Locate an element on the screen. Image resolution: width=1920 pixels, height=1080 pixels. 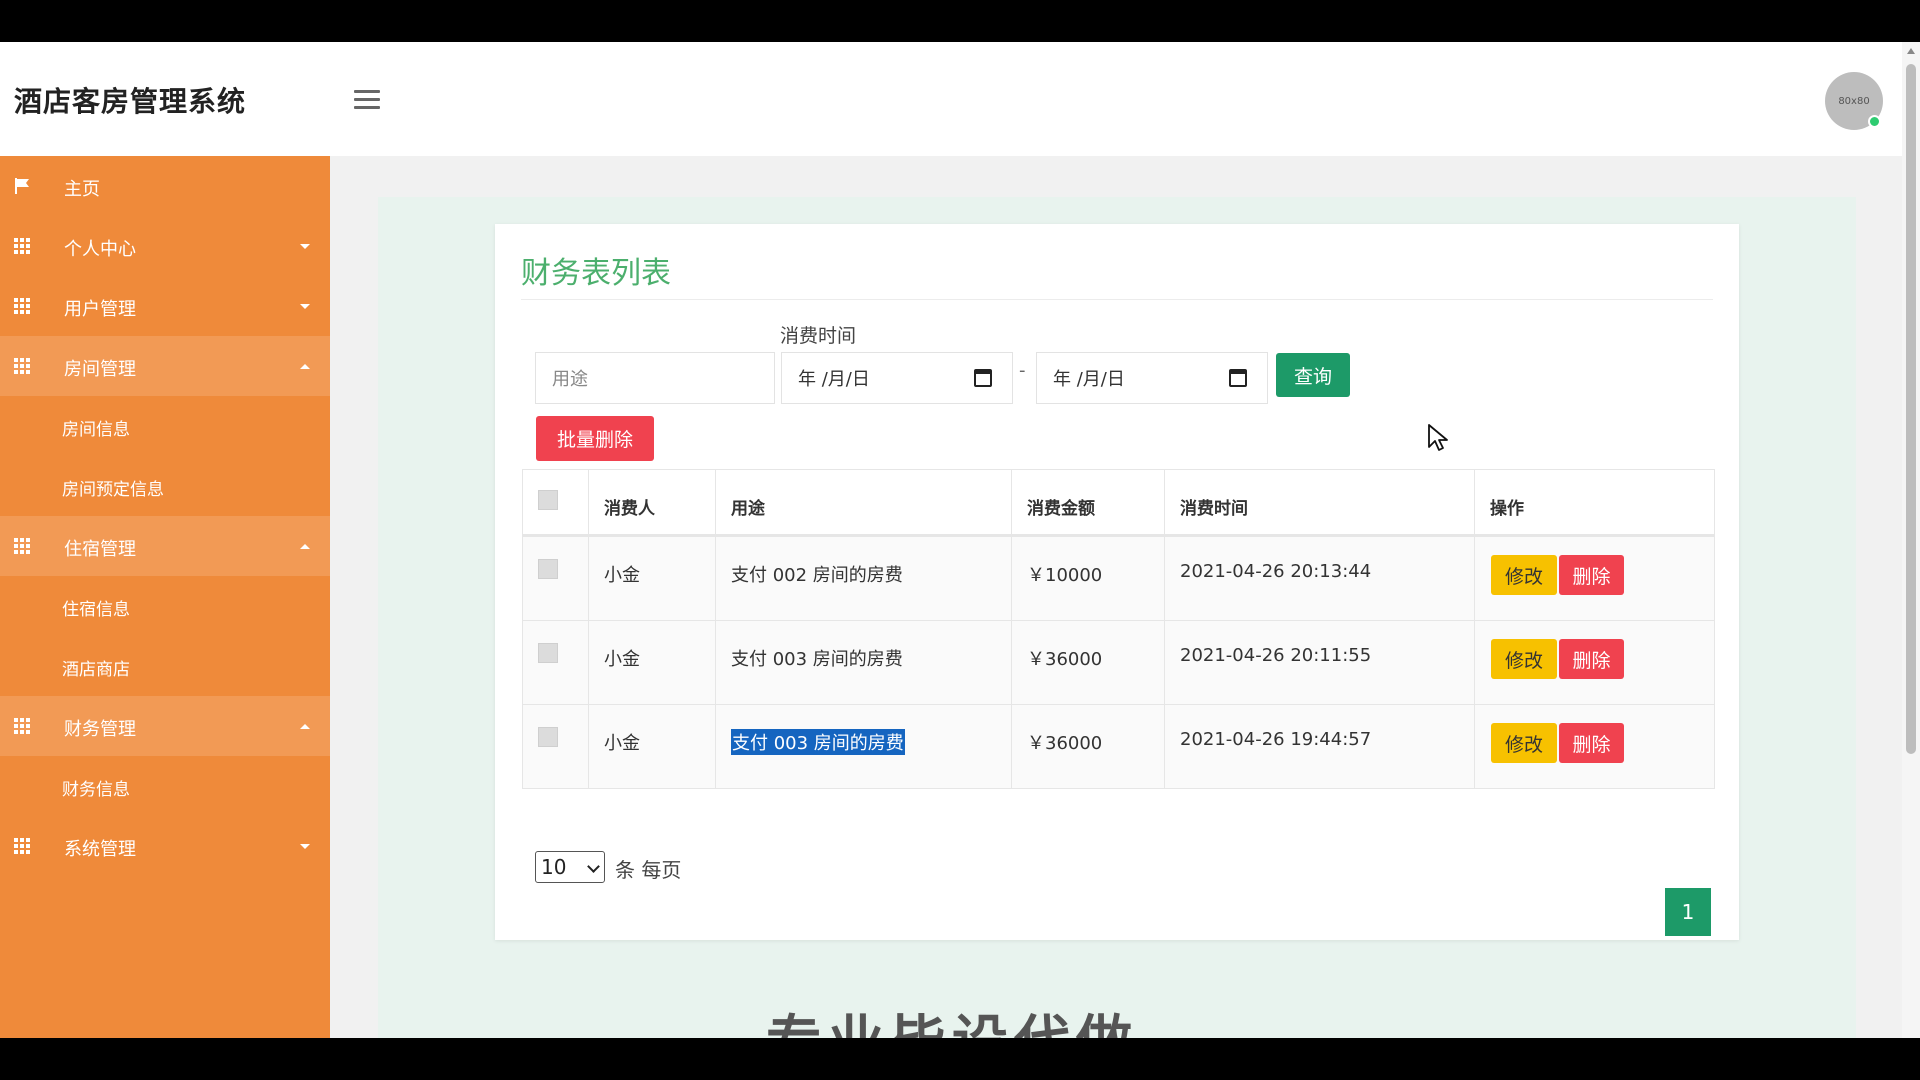
sidebar-item-label: 个人中心 is located at coordinates (100, 249).